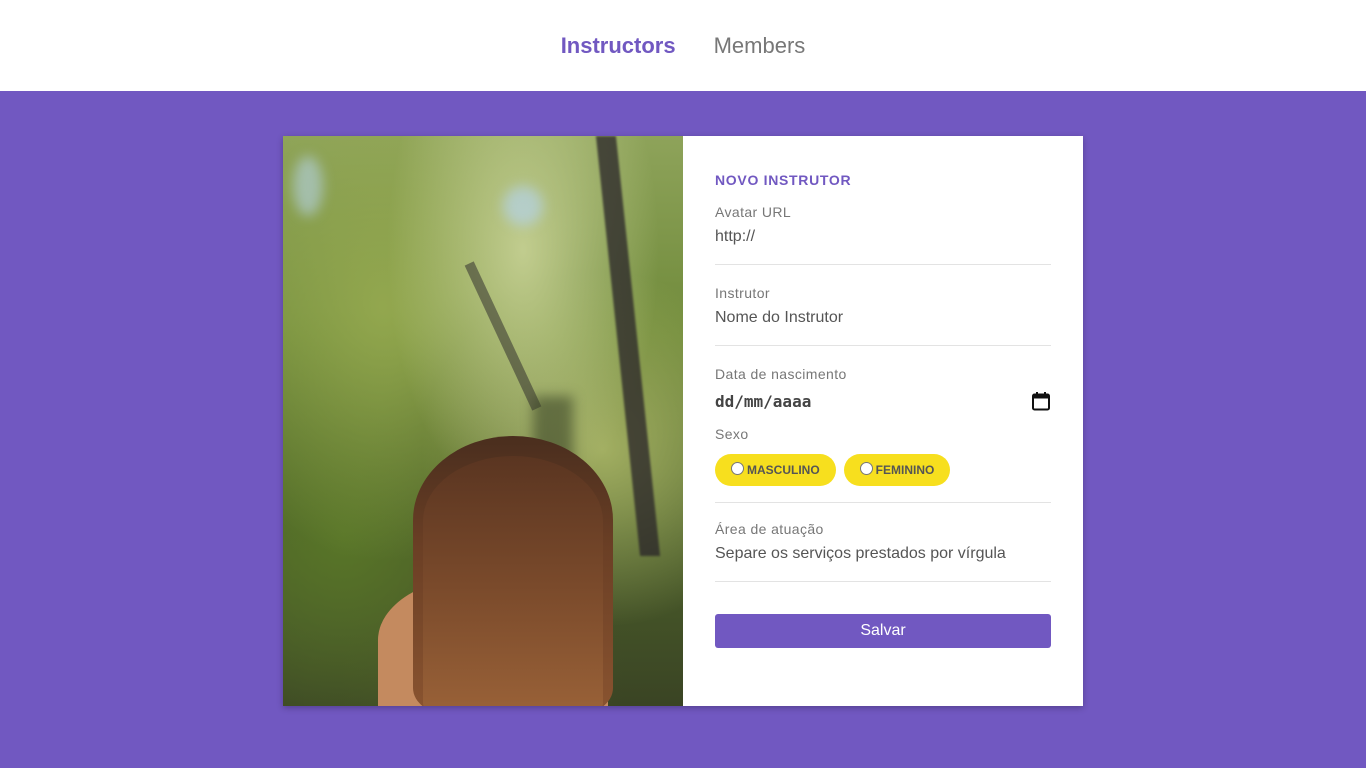  Describe the element at coordinates (760, 46) in the screenshot. I see `nav-members-link: Members` at that location.